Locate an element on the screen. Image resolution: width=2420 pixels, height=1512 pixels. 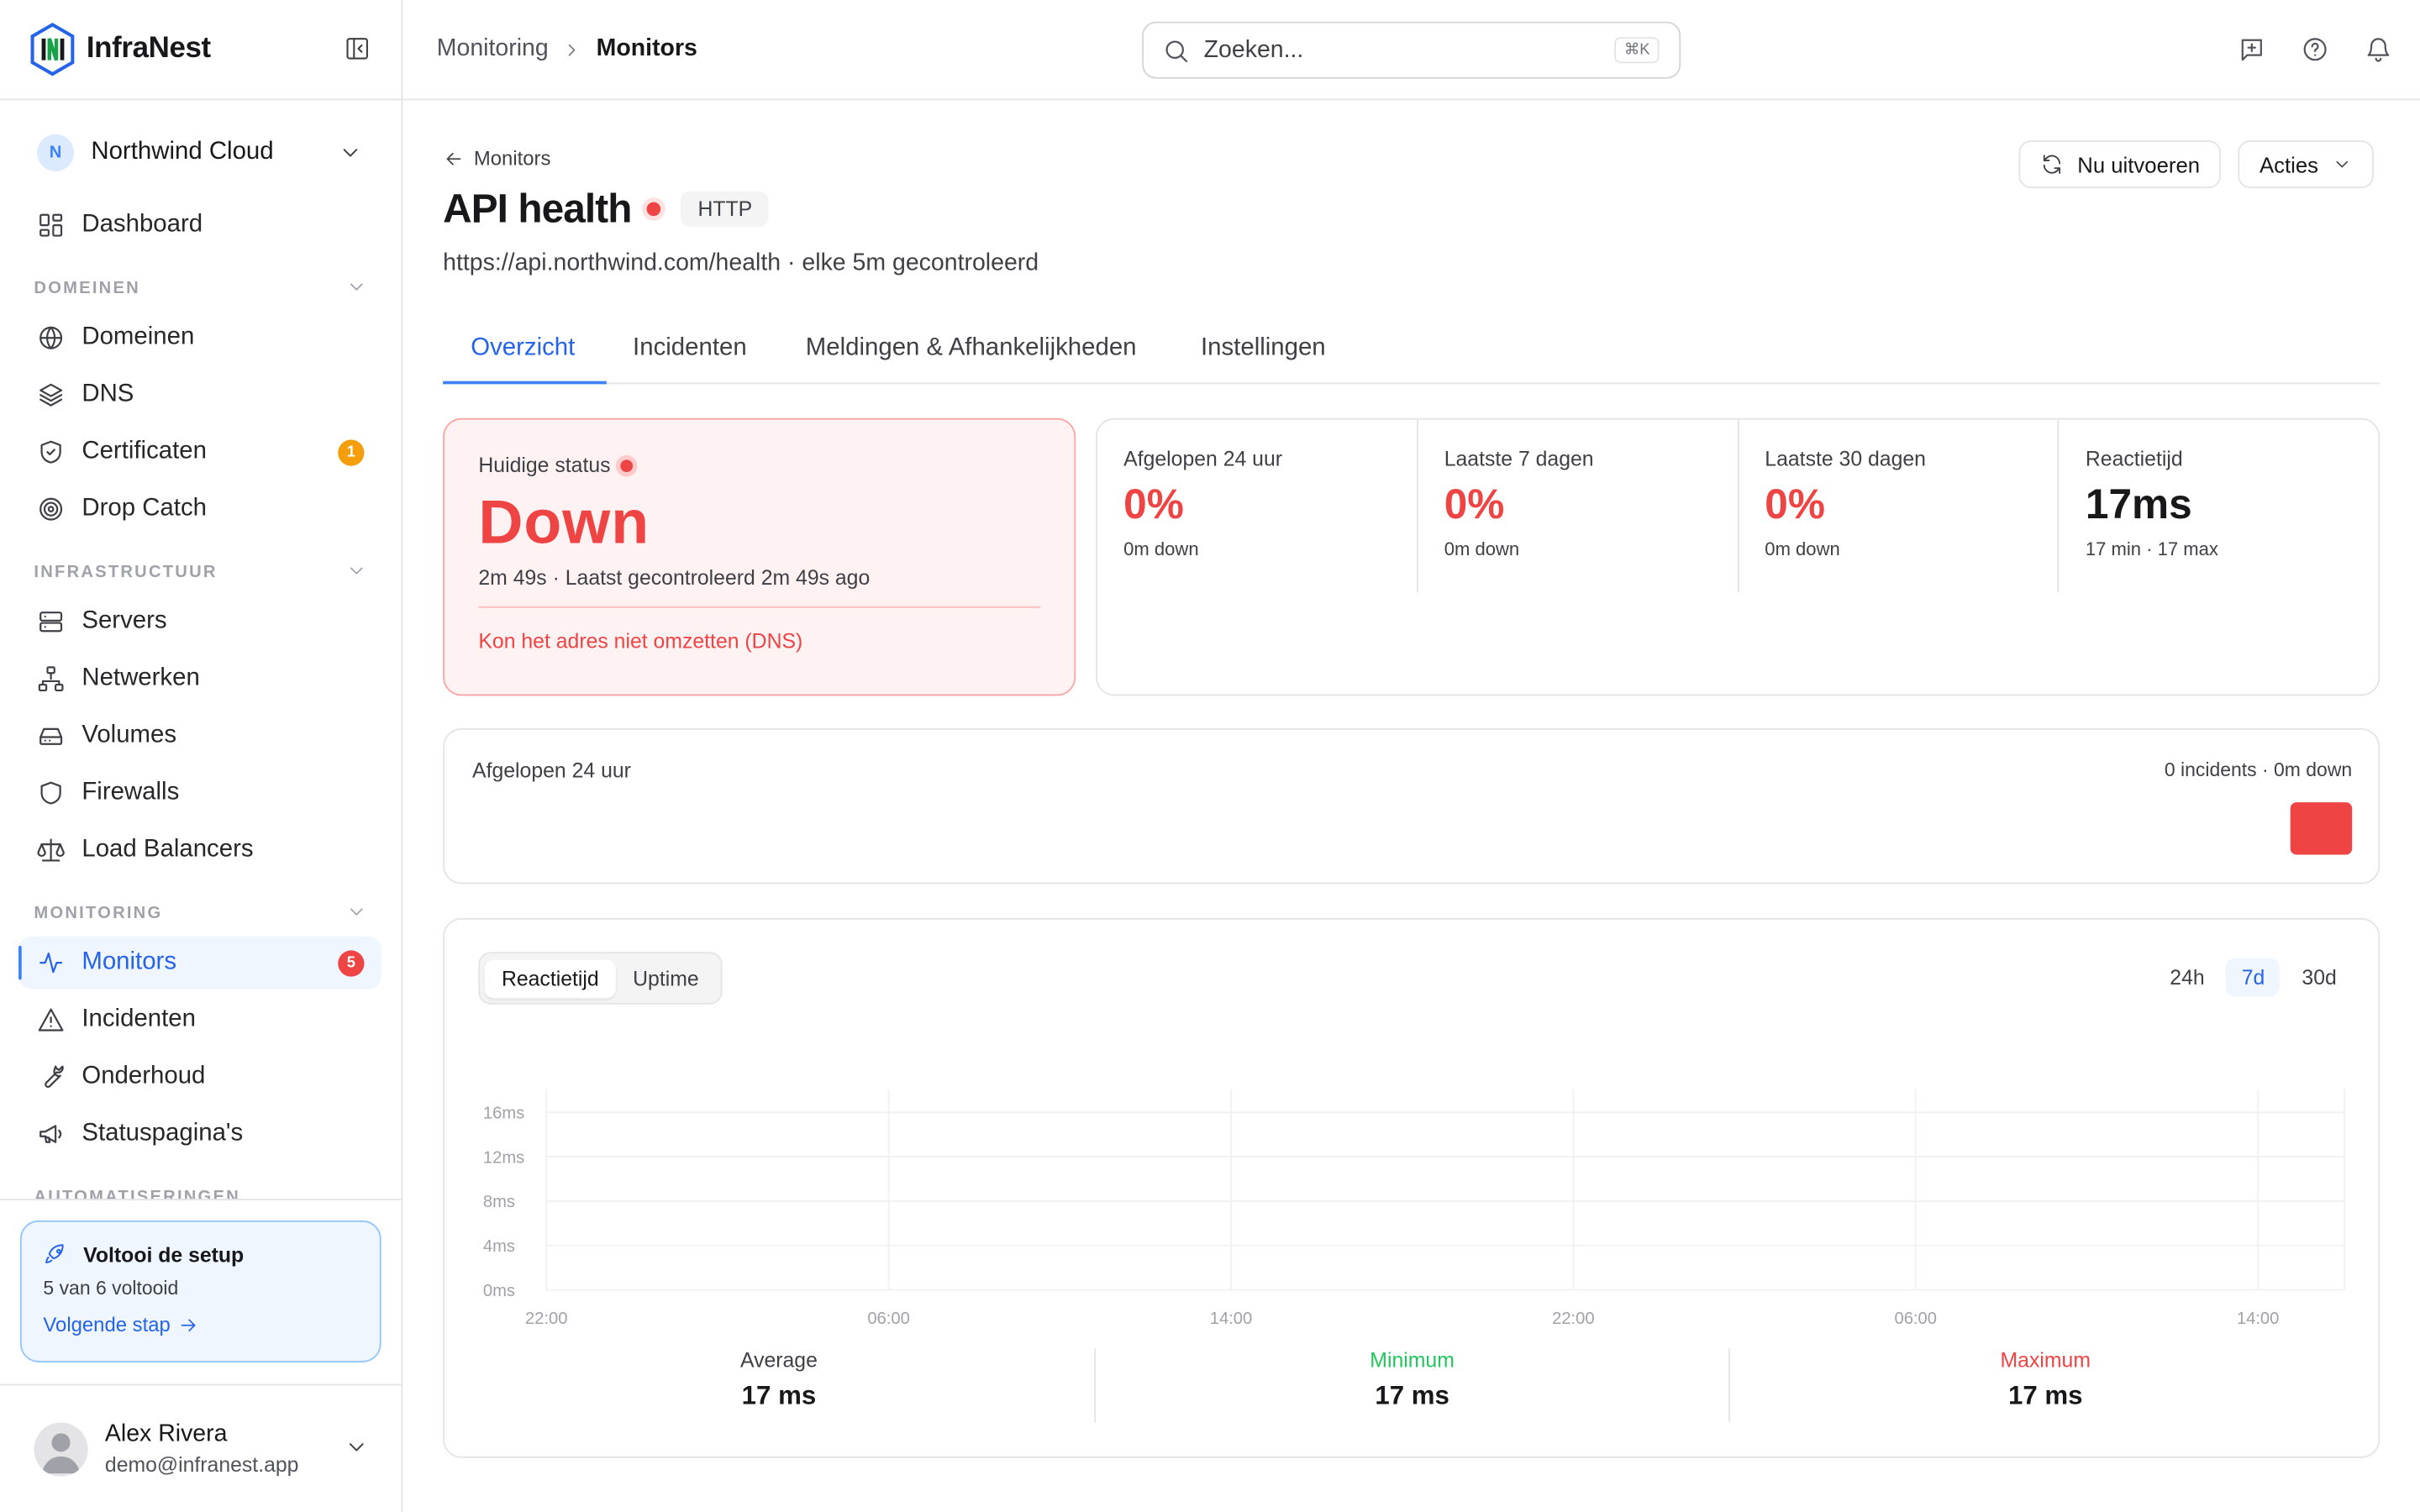
page-title: API health is located at coordinates (537, 208).